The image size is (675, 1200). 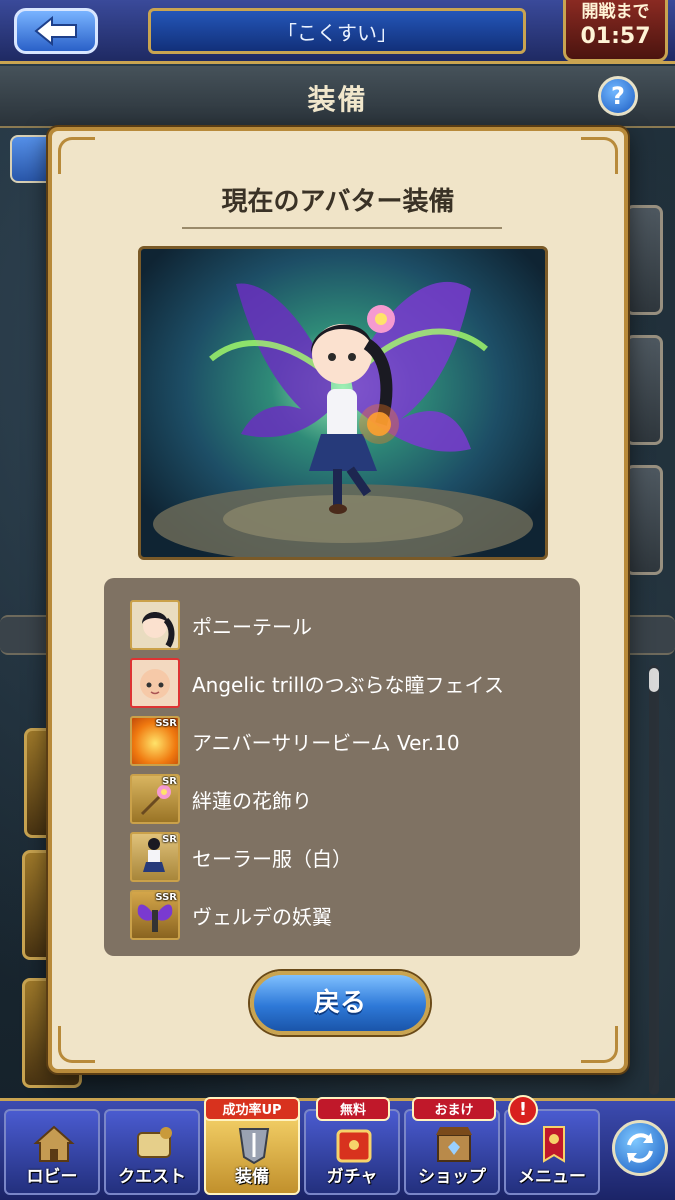 What do you see at coordinates (452, 1177) in the screenshot?
I see `nav-label: ショップ` at bounding box center [452, 1177].